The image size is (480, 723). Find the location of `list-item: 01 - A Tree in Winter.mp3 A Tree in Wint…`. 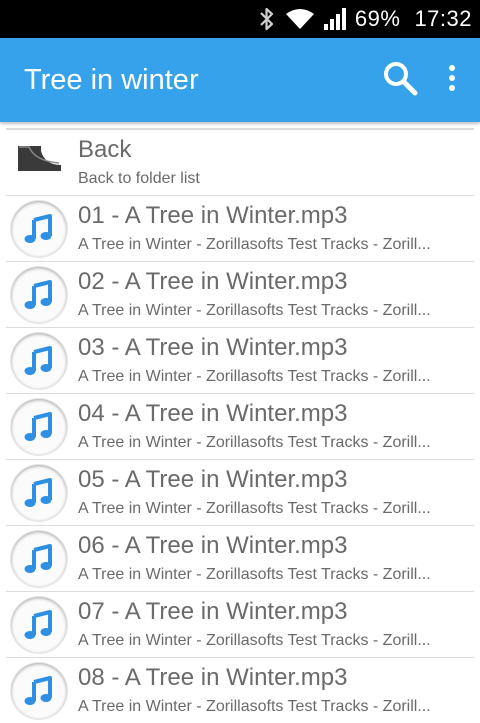

list-item: 01 - A Tree in Winter.mp3 A Tree in Wint… is located at coordinates (240, 228).